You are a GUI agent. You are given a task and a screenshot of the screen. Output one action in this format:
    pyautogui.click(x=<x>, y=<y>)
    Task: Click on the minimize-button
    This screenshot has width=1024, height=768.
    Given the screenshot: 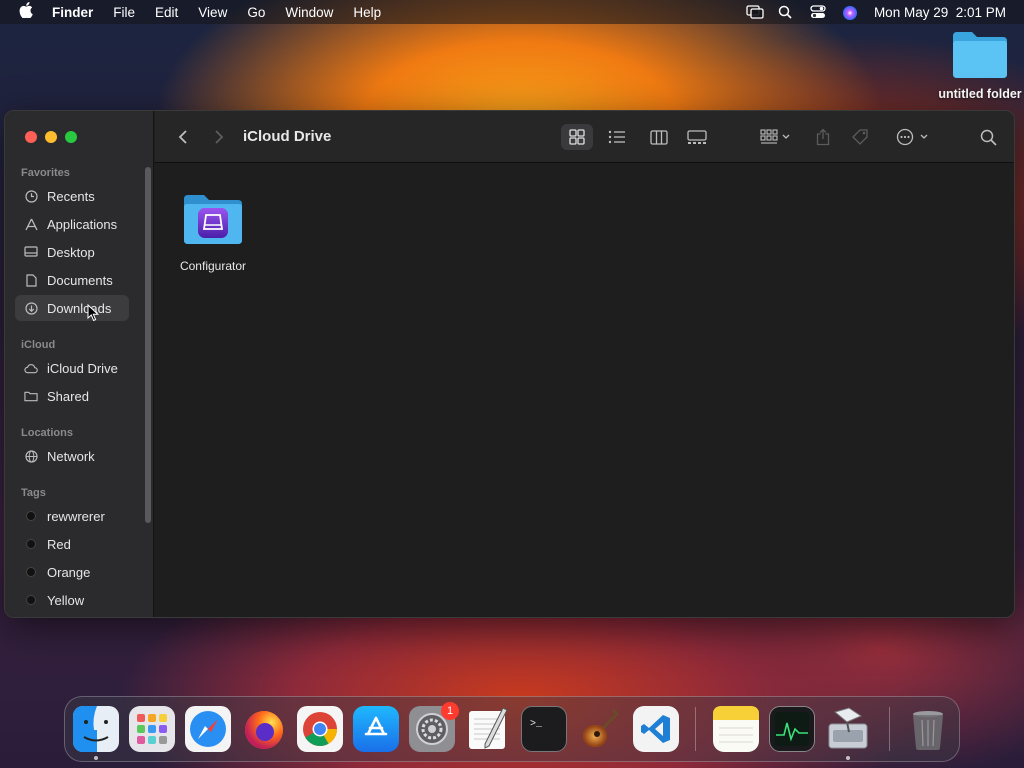 What is the action you would take?
    pyautogui.click(x=51, y=137)
    